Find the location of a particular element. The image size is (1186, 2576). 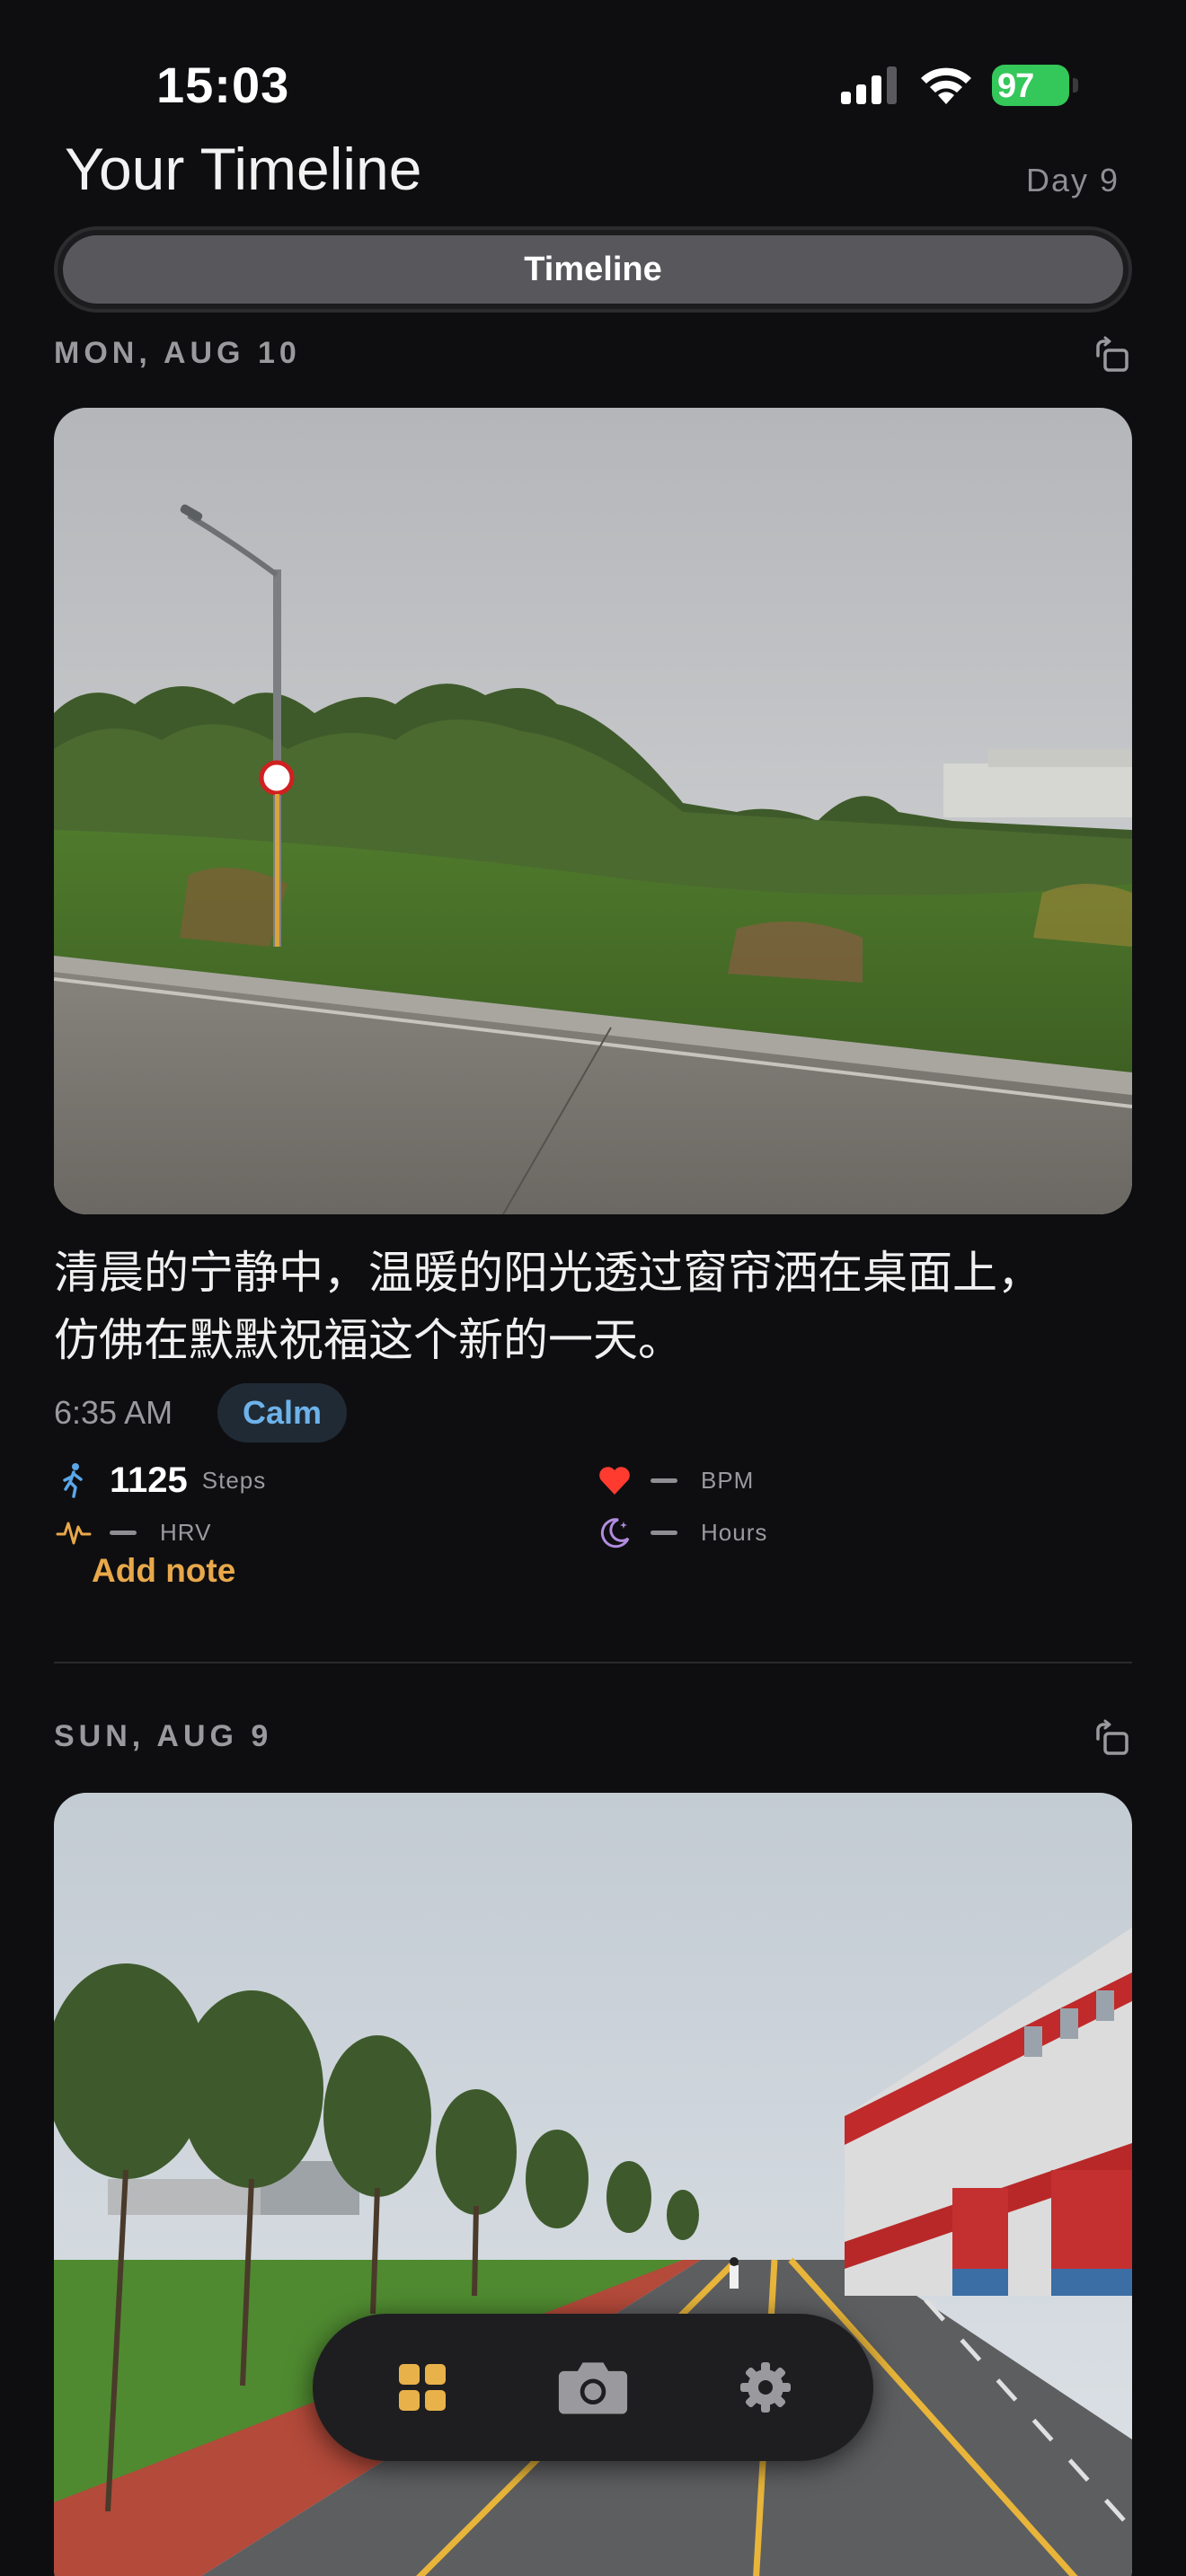

sleep-unit: Hours is located at coordinates (734, 1532).